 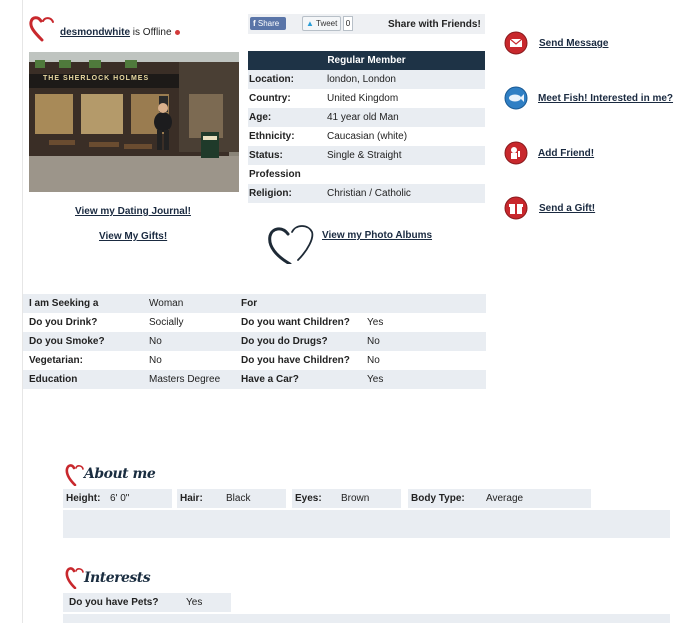 I want to click on details-label: Location:, so click(x=271, y=79).